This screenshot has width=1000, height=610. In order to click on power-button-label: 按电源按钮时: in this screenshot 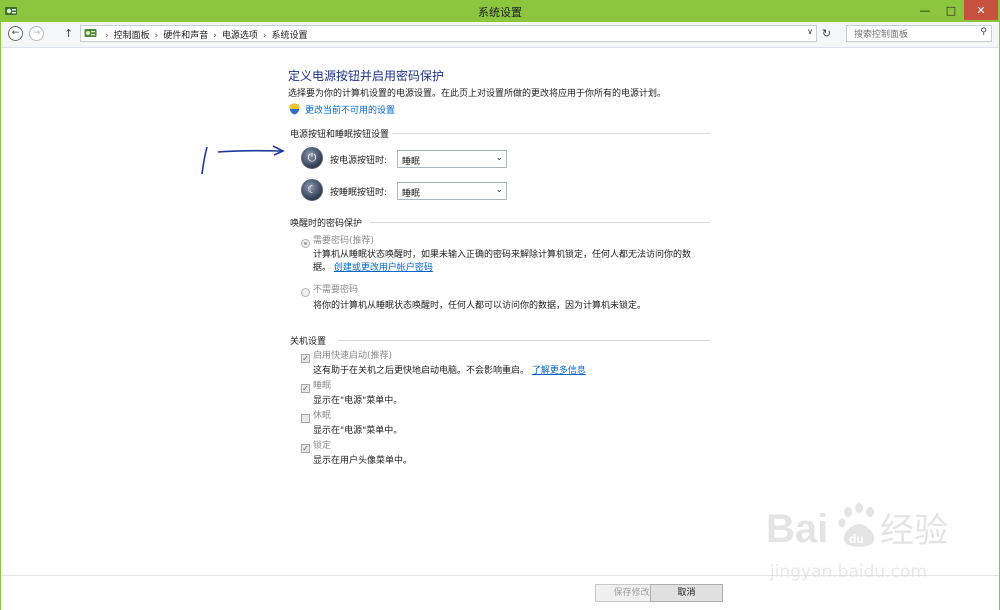, I will do `click(359, 161)`.